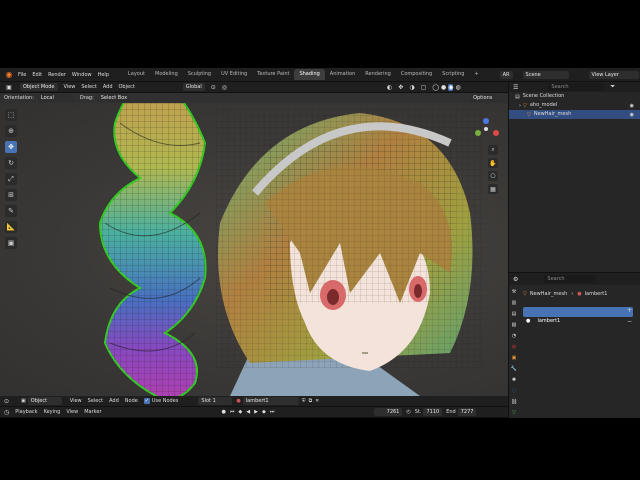 The height and width of the screenshot is (480, 640). What do you see at coordinates (408, 412) in the screenshot?
I see `clock-icon: ◴` at bounding box center [408, 412].